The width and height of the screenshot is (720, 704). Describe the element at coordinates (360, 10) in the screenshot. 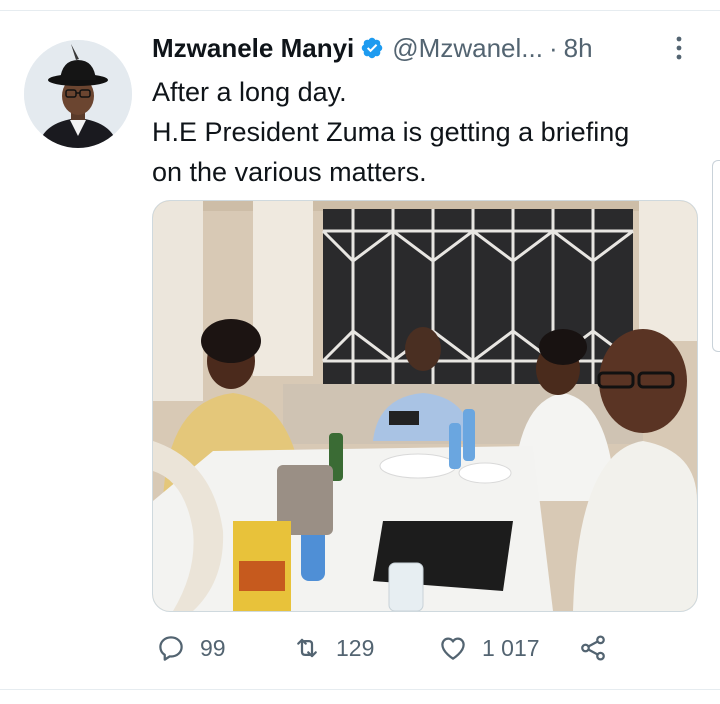

I see `top-divider` at that location.